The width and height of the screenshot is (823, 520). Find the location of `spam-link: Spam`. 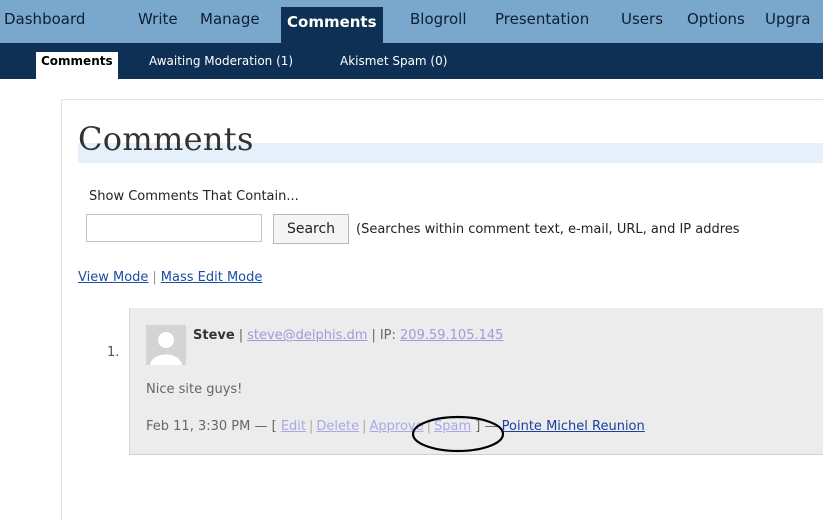

spam-link: Spam is located at coordinates (452, 426).